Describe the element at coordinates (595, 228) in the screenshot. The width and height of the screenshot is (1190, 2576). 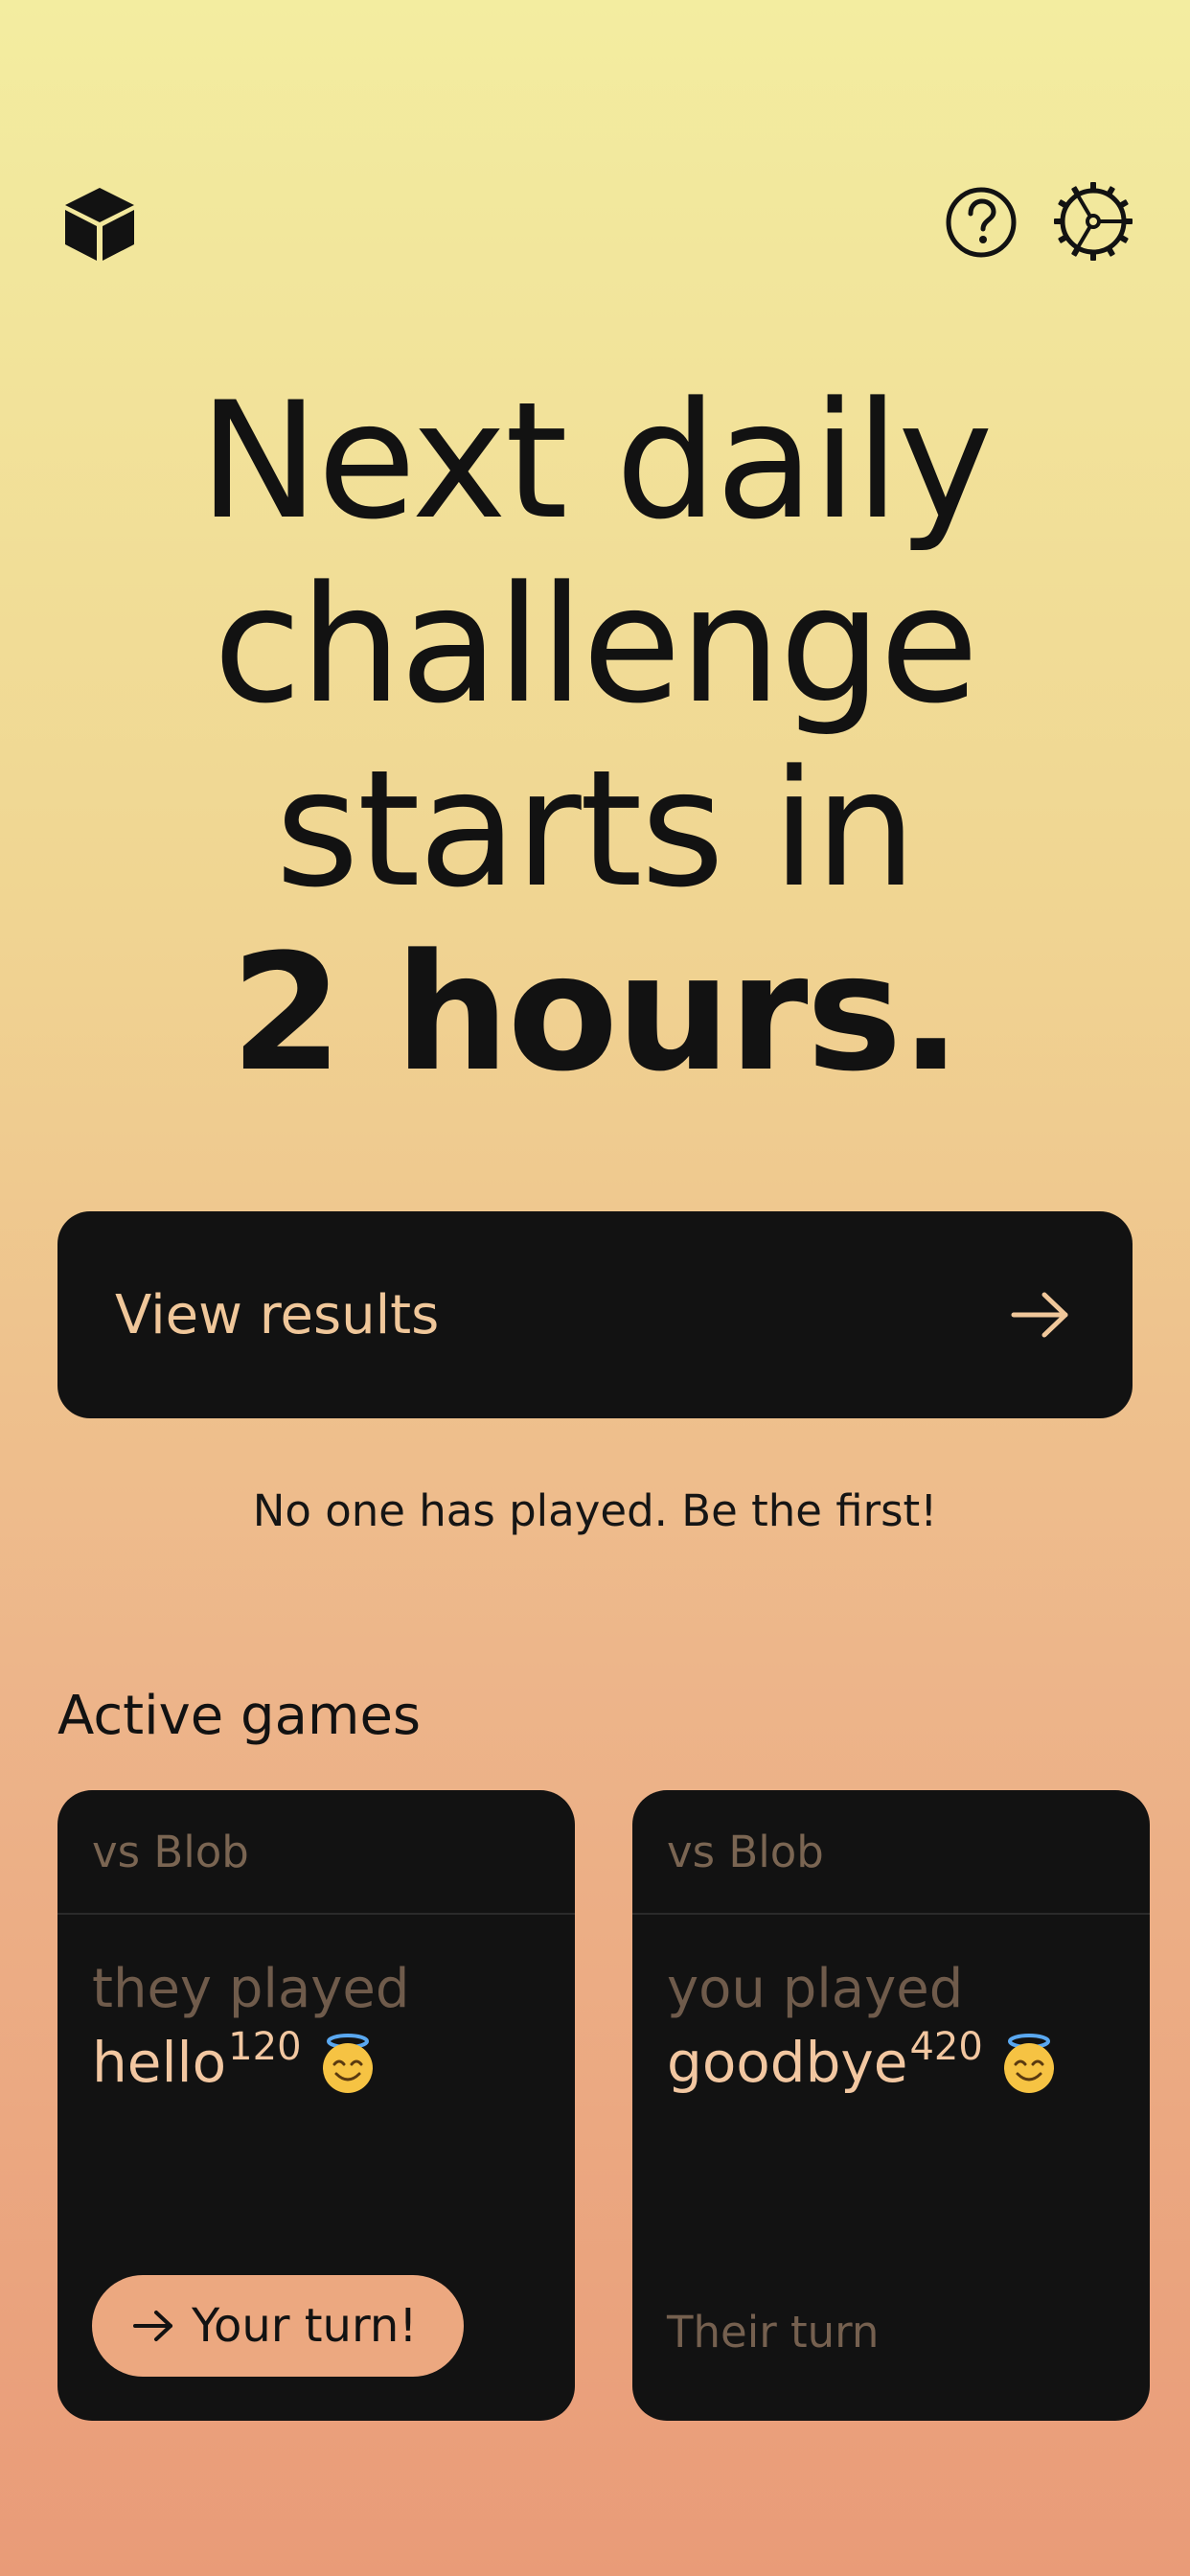
I see `top-bar` at that location.